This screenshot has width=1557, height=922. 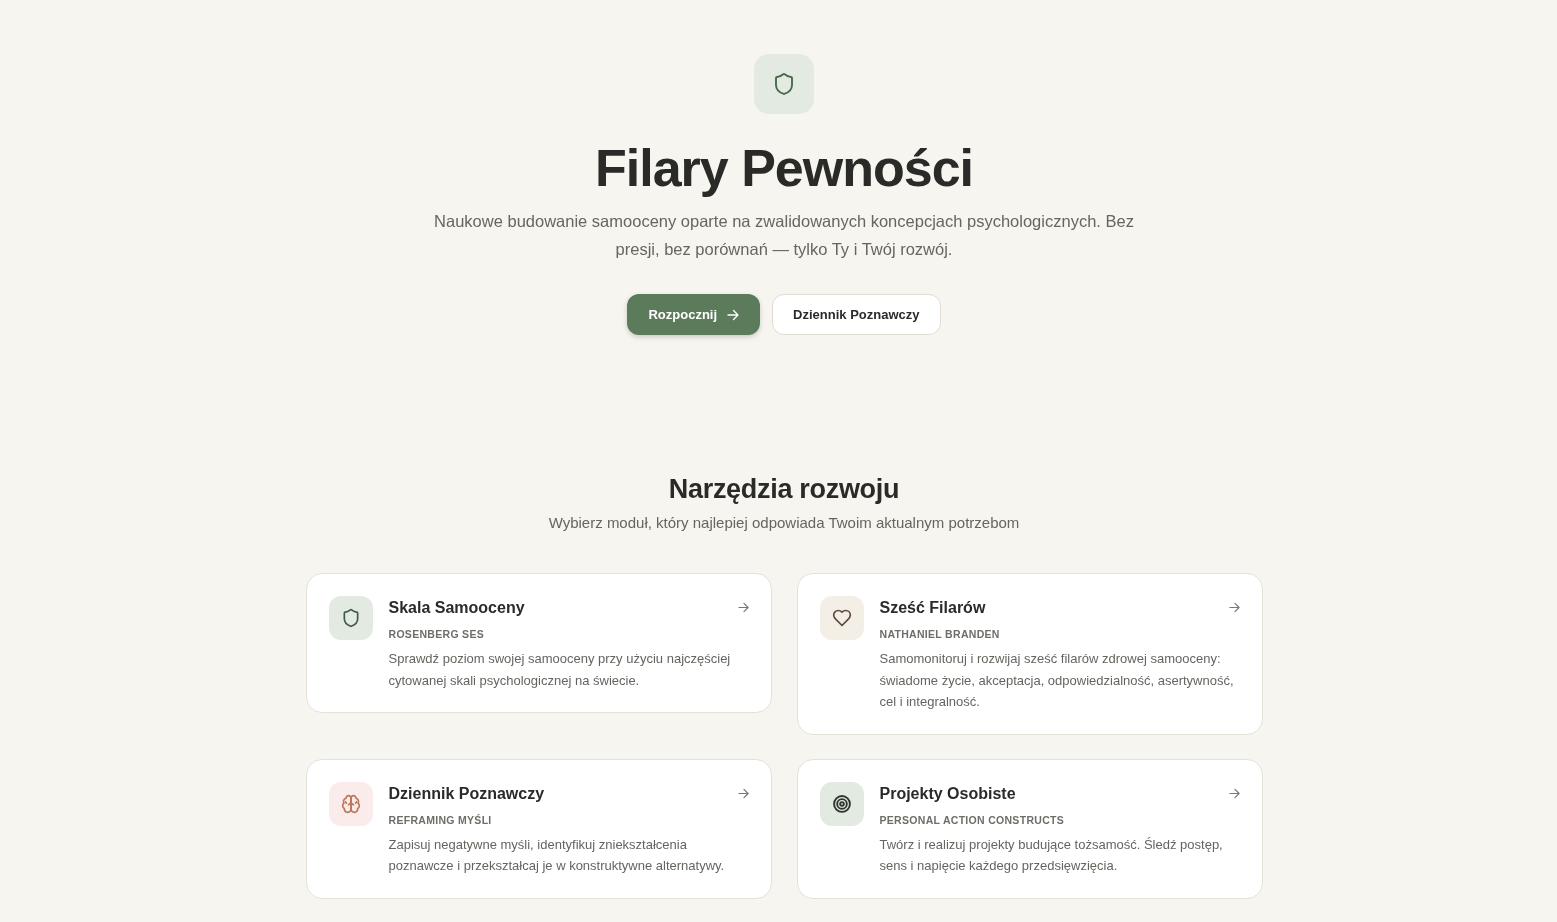 What do you see at coordinates (568, 634) in the screenshot?
I see `card-tag: ROSENBERG SES` at bounding box center [568, 634].